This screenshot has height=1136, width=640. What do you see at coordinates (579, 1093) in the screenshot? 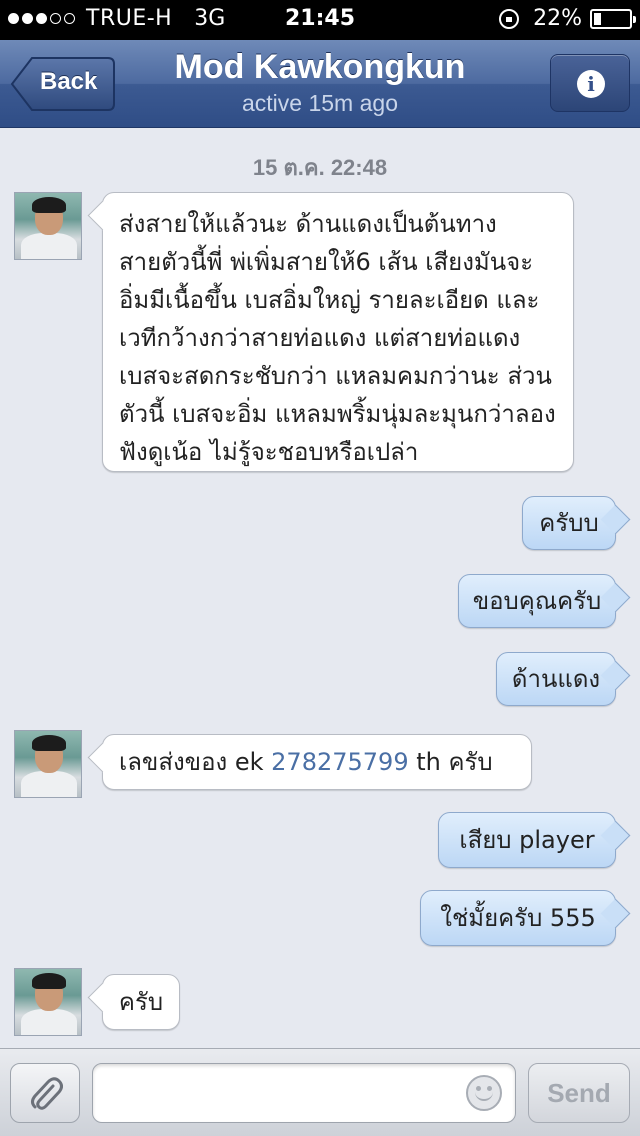
I see `send-button: Send` at bounding box center [579, 1093].